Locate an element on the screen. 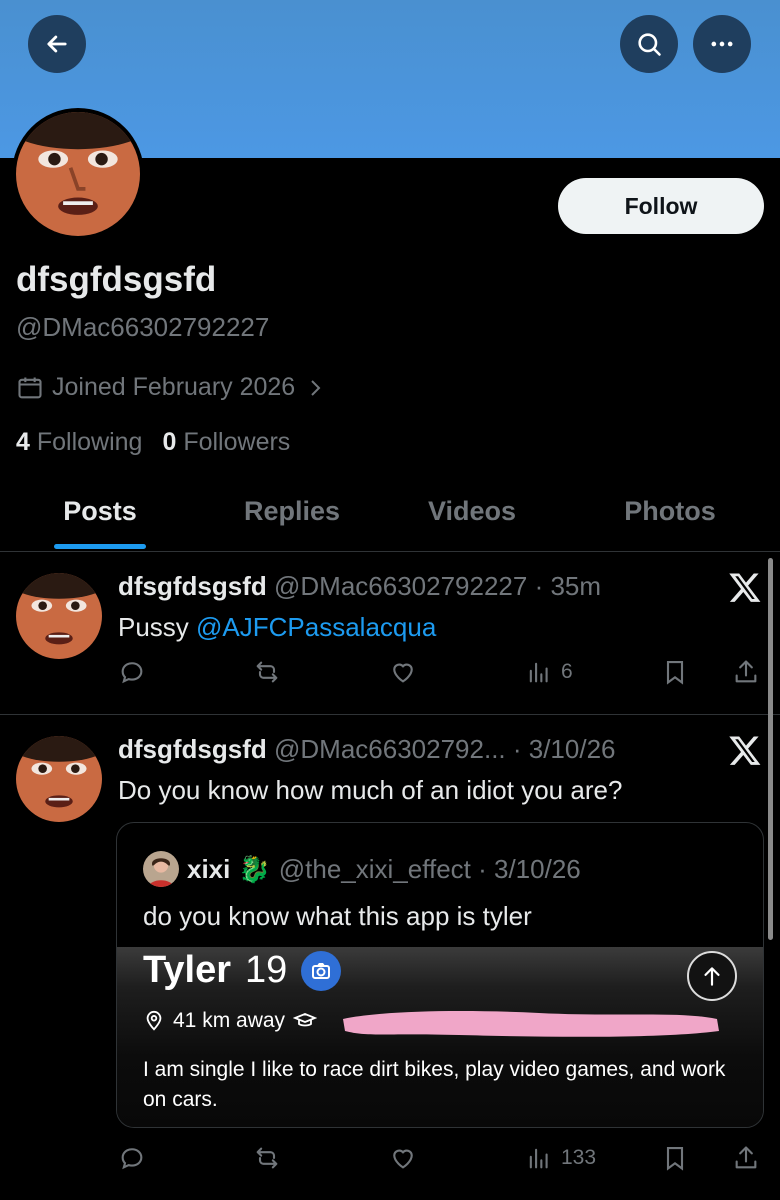 The height and width of the screenshot is (1200, 780). quote-text: do you know what this app is tyler is located at coordinates (337, 916).